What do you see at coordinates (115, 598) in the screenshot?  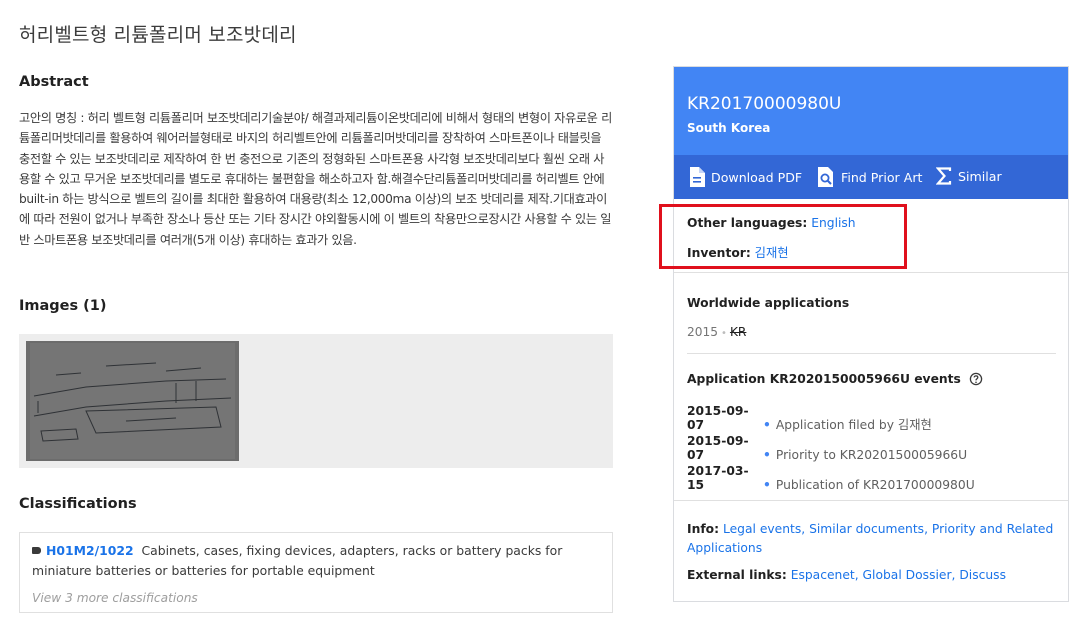 I see `view-more-classifications-link: View 3 more classifications` at bounding box center [115, 598].